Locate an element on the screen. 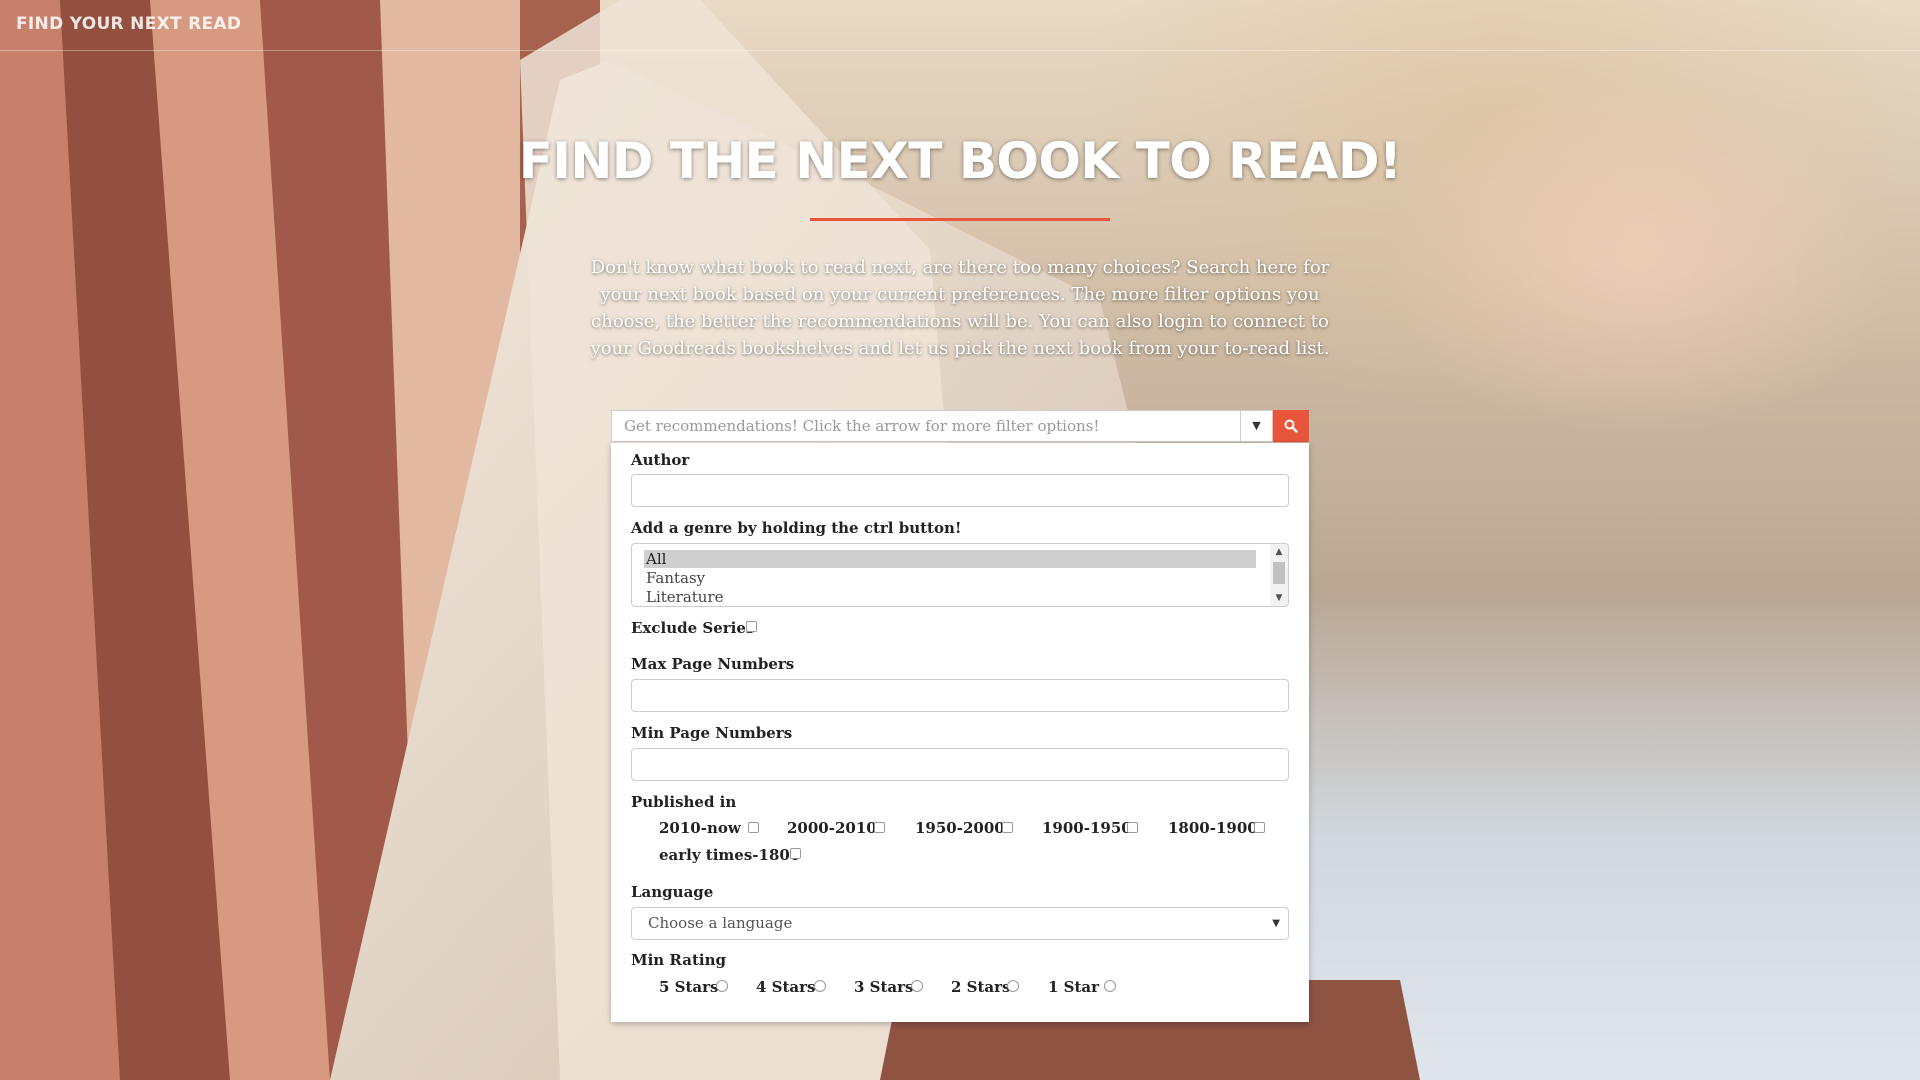 Image resolution: width=1920 pixels, height=1080 pixels. min-pages-input is located at coordinates (960, 764).